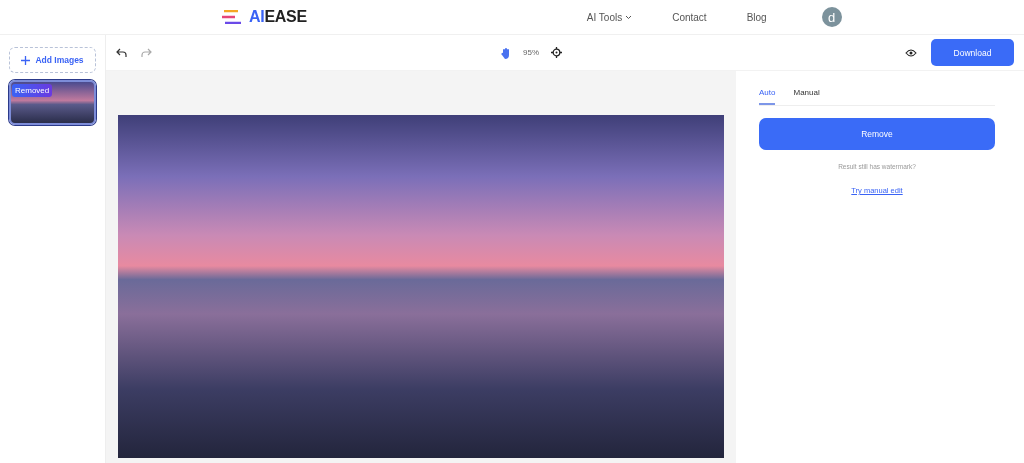 The height and width of the screenshot is (463, 1024). I want to click on download-button: Download, so click(972, 52).